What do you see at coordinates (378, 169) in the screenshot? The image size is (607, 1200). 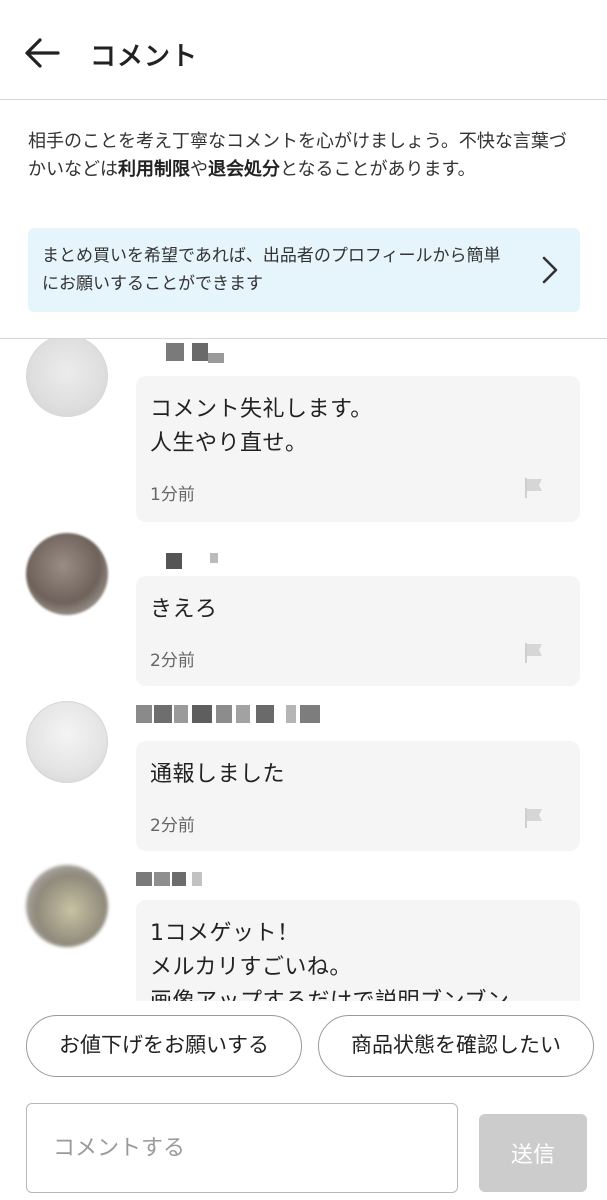 I see `notice-text-3: となることがあります。` at bounding box center [378, 169].